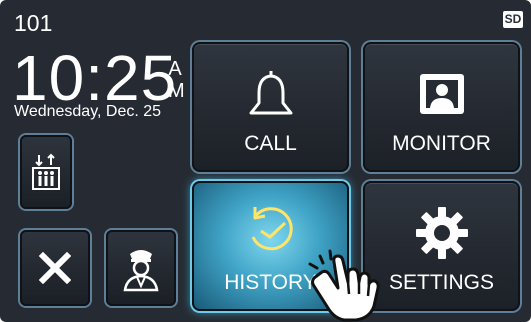 Image resolution: width=531 pixels, height=322 pixels. I want to click on am-pm-indicator: A M, so click(176, 80).